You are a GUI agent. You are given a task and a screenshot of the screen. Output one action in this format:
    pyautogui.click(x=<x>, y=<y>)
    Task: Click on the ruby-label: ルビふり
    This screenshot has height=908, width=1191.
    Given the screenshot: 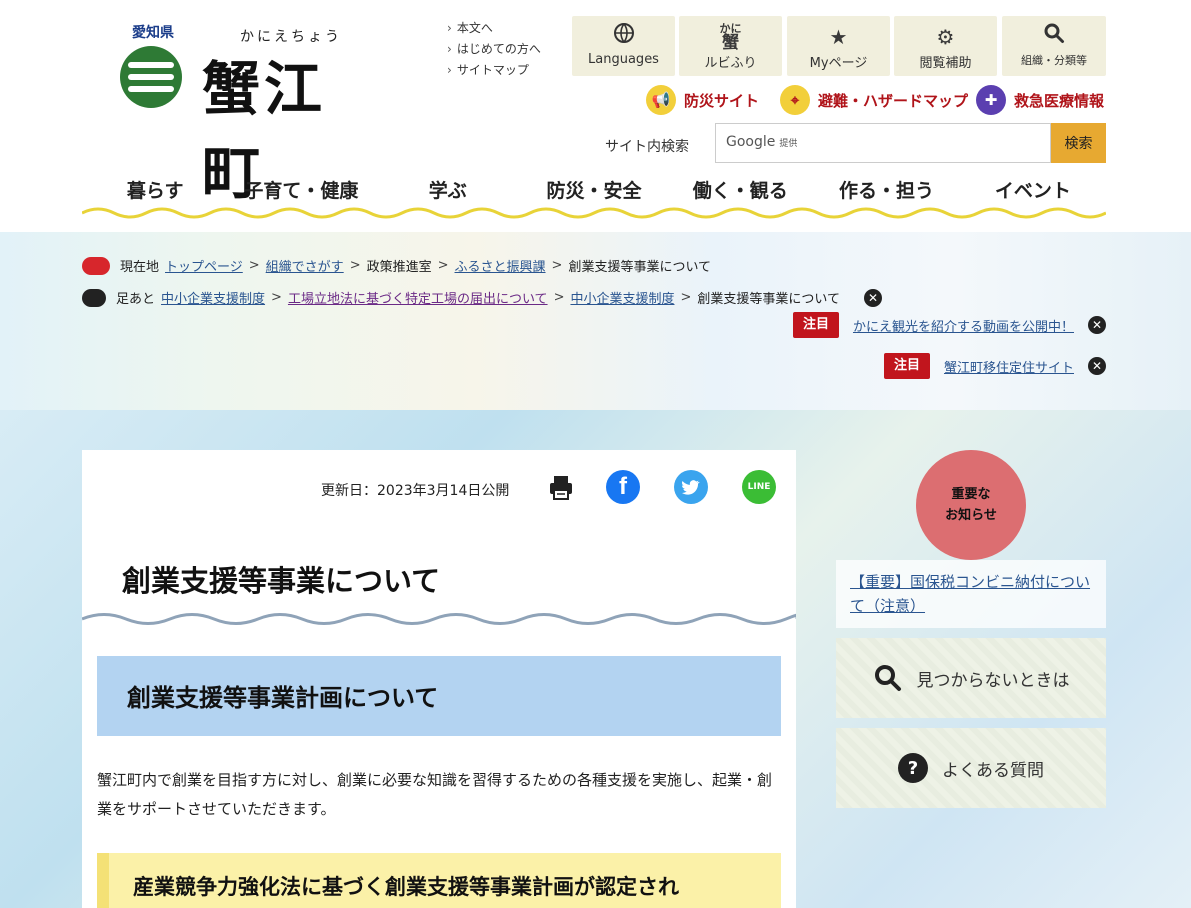 What is the action you would take?
    pyautogui.click(x=730, y=63)
    